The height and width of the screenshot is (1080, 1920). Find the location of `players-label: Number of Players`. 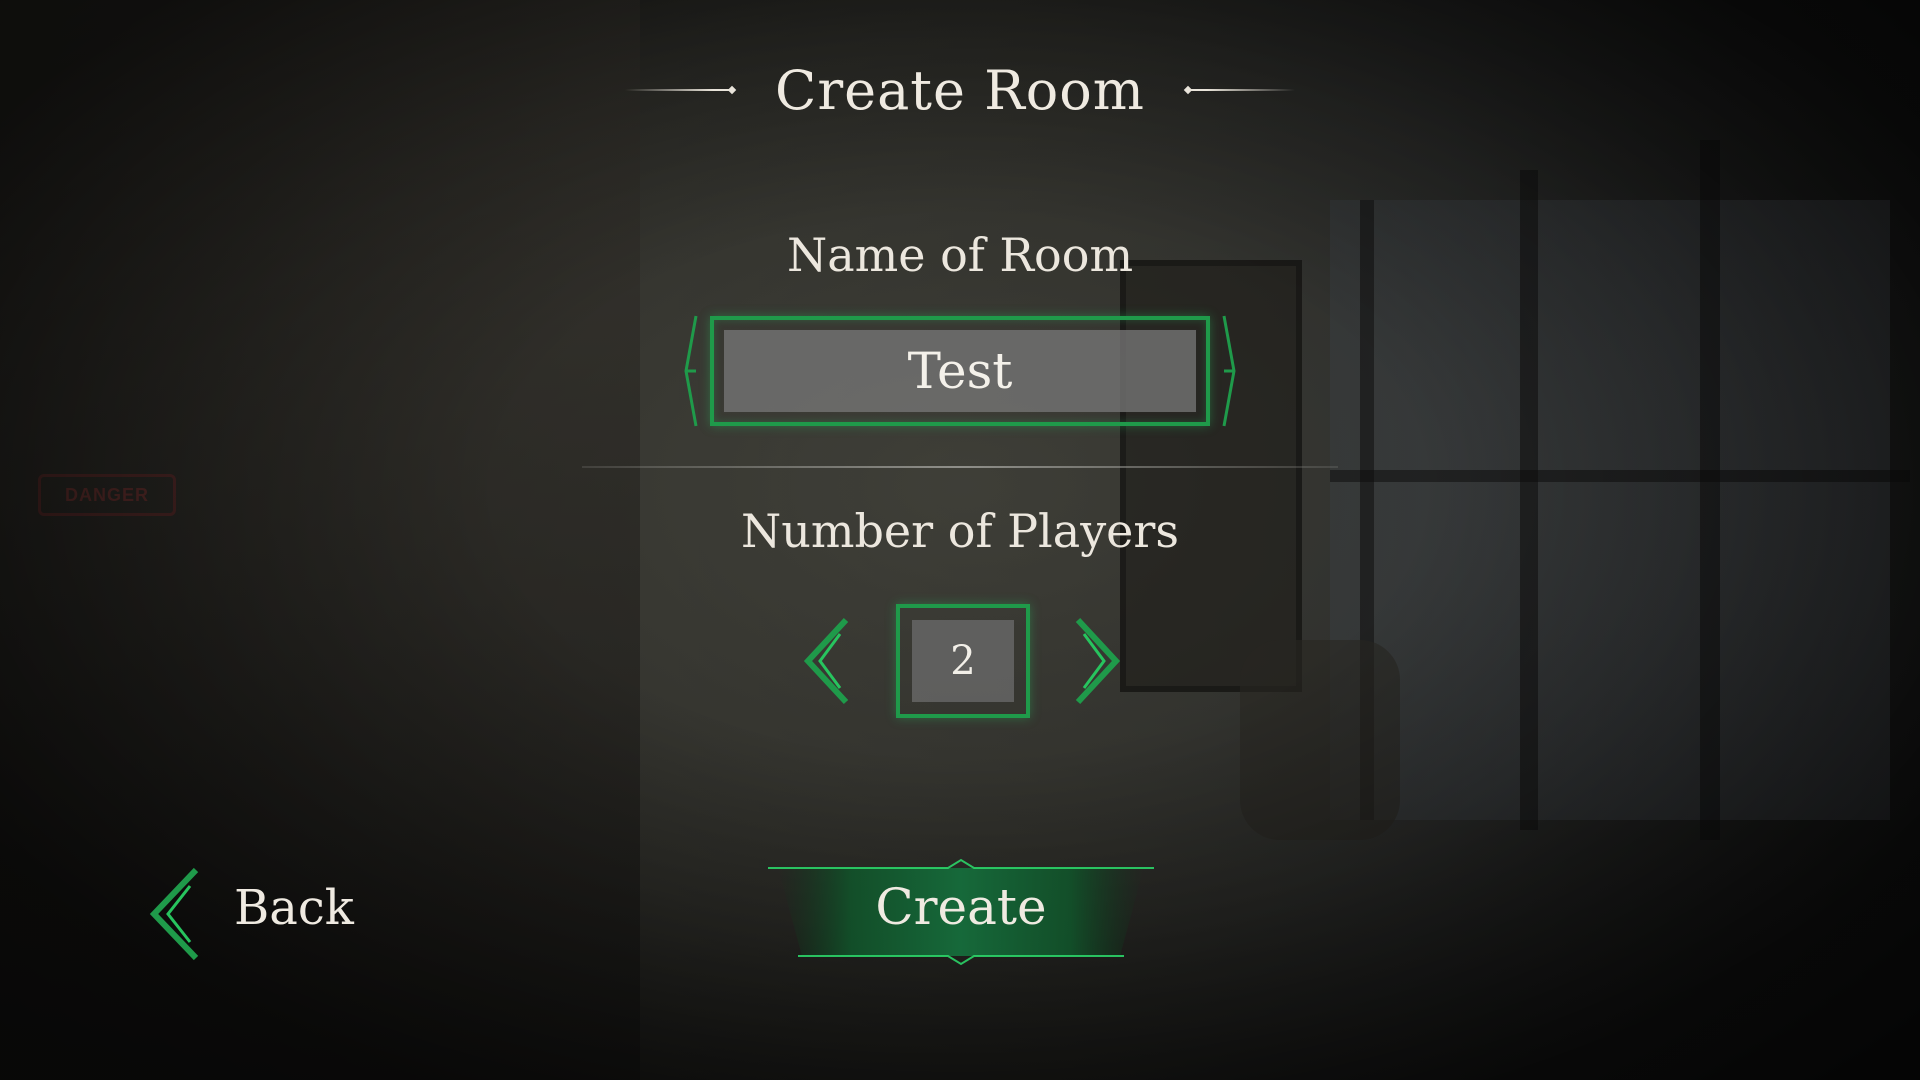

players-label: Number of Players is located at coordinates (959, 531).